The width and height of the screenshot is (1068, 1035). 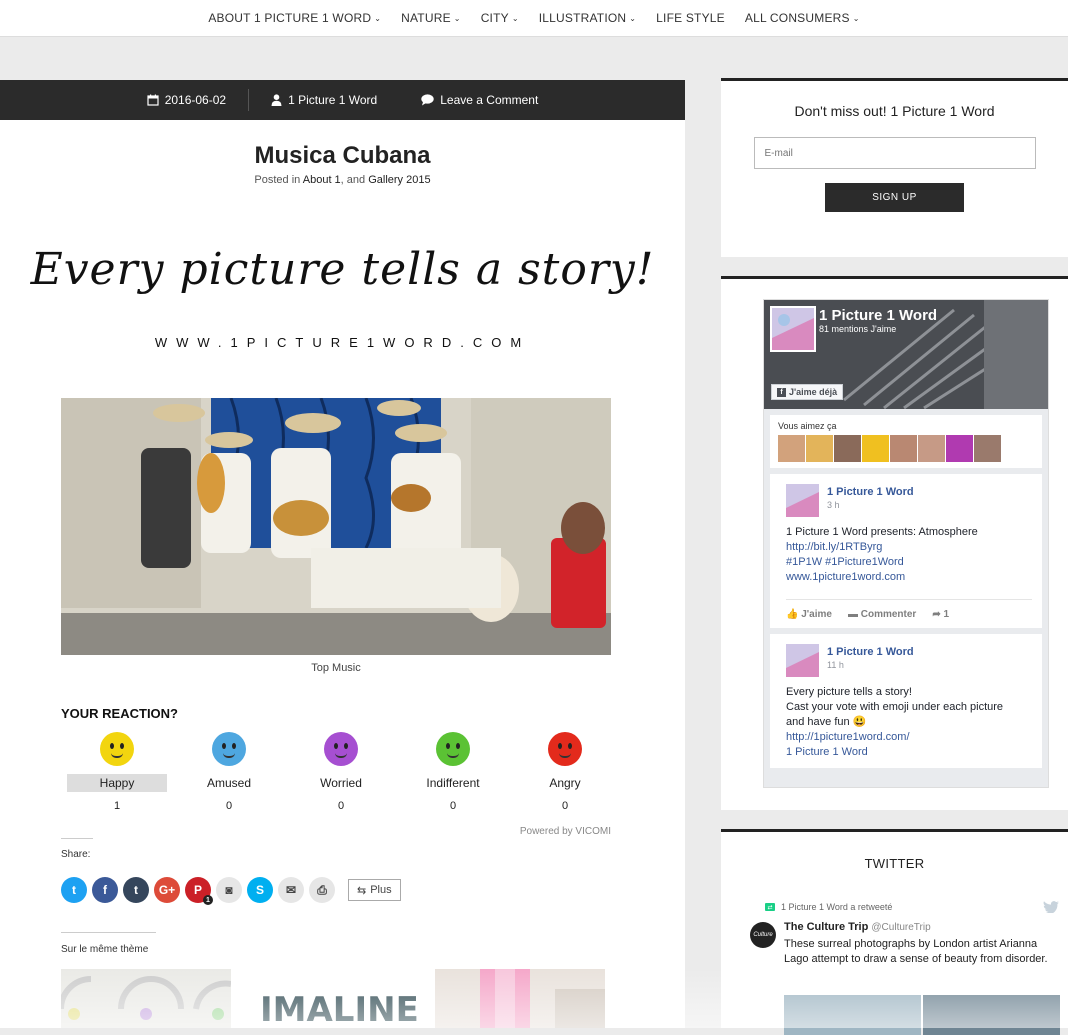 I want to click on related-thumbnail-photo, so click(x=520, y=998).